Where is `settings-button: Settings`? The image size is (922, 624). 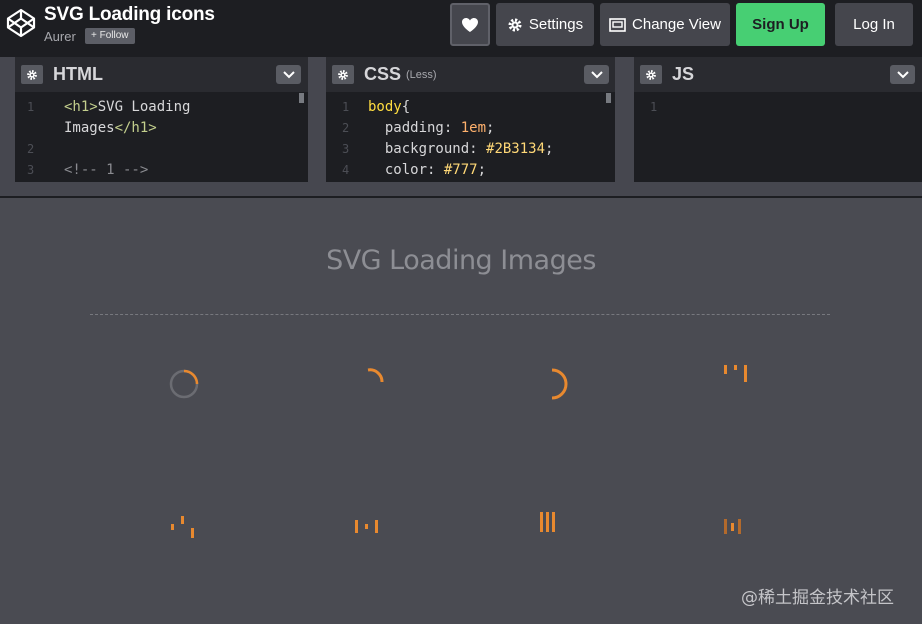 settings-button: Settings is located at coordinates (545, 24).